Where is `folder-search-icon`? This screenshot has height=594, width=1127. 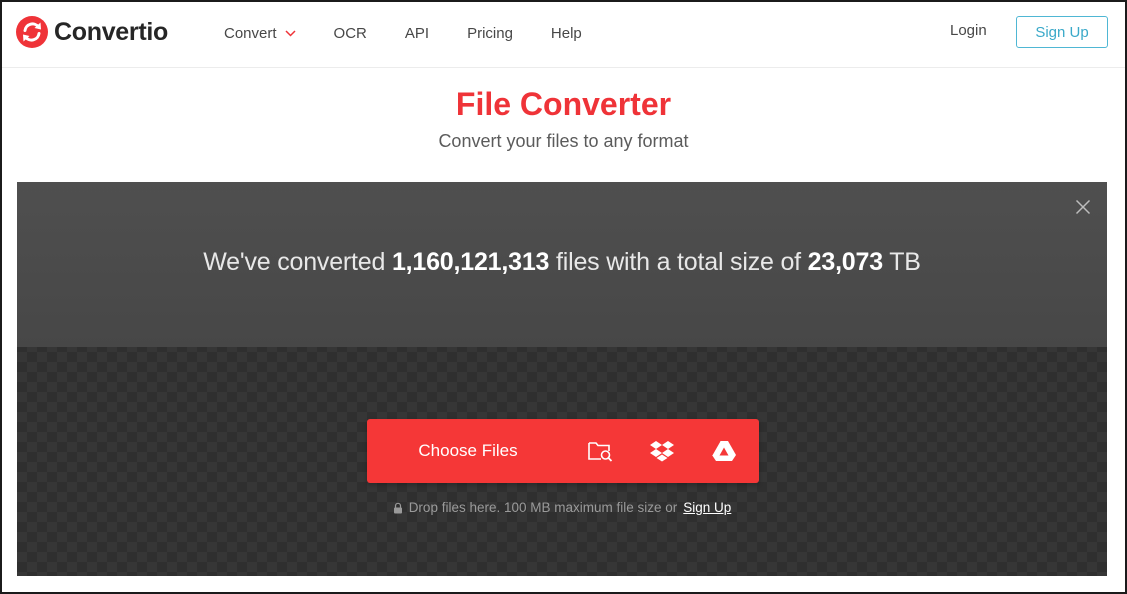
folder-search-icon is located at coordinates (600, 452).